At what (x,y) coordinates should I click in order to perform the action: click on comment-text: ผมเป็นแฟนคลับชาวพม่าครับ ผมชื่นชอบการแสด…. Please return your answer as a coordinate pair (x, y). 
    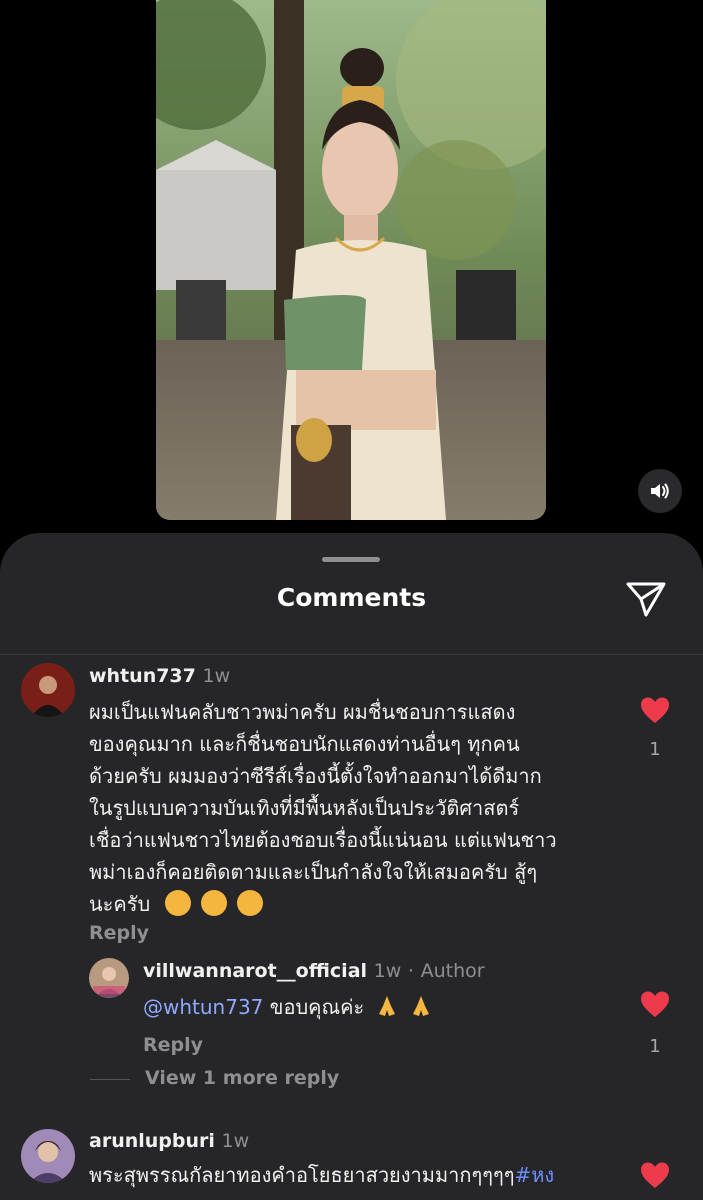
    Looking at the image, I should click on (359, 808).